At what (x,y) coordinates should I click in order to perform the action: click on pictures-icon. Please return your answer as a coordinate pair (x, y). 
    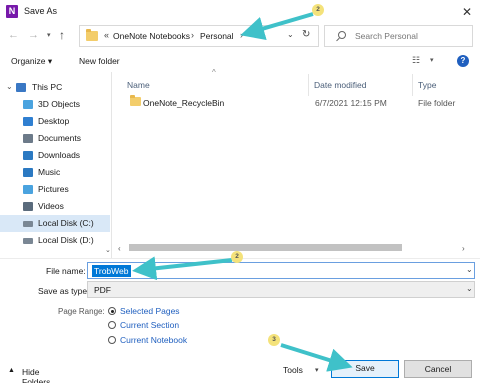
    Looking at the image, I should click on (28, 189).